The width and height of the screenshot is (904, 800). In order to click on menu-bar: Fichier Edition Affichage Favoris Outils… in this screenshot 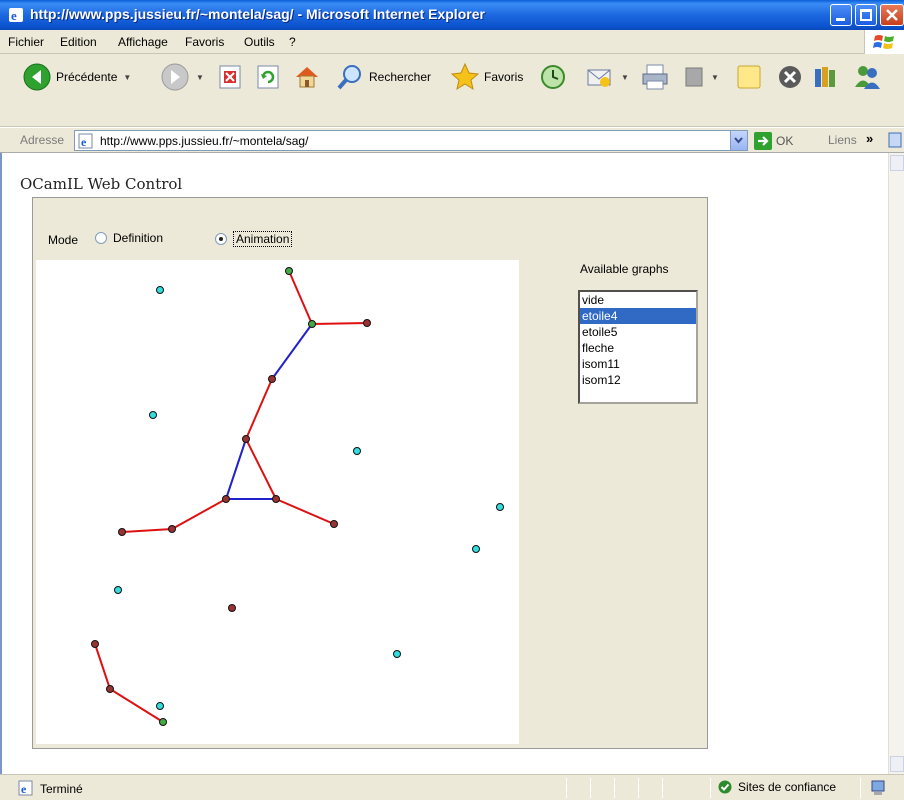, I will do `click(452, 42)`.